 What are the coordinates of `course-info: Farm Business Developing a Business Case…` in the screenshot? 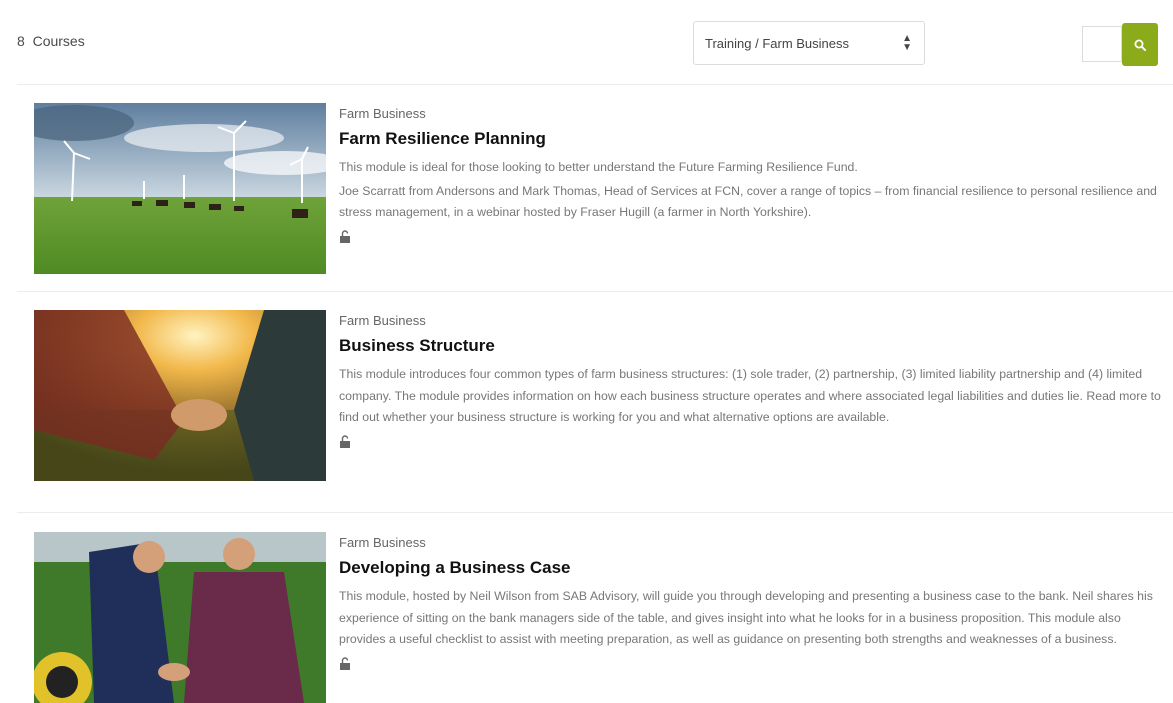 It's located at (750, 605).